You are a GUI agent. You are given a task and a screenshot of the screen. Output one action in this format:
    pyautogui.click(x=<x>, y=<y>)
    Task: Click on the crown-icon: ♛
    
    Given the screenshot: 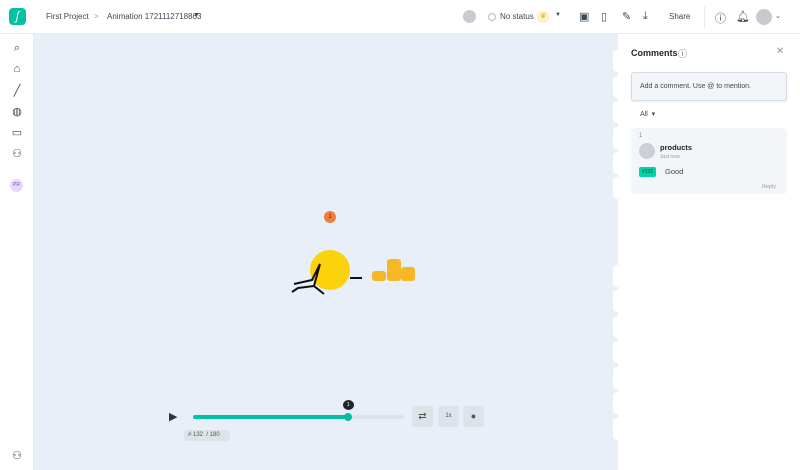 What is the action you would take?
    pyautogui.click(x=543, y=17)
    